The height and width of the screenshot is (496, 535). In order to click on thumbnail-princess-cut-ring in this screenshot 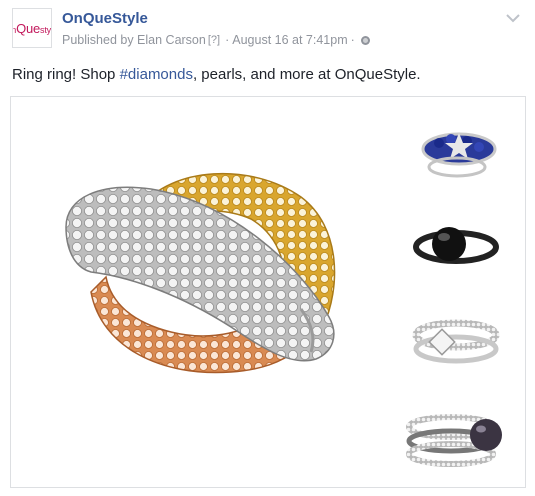, I will do `click(456, 341)`.